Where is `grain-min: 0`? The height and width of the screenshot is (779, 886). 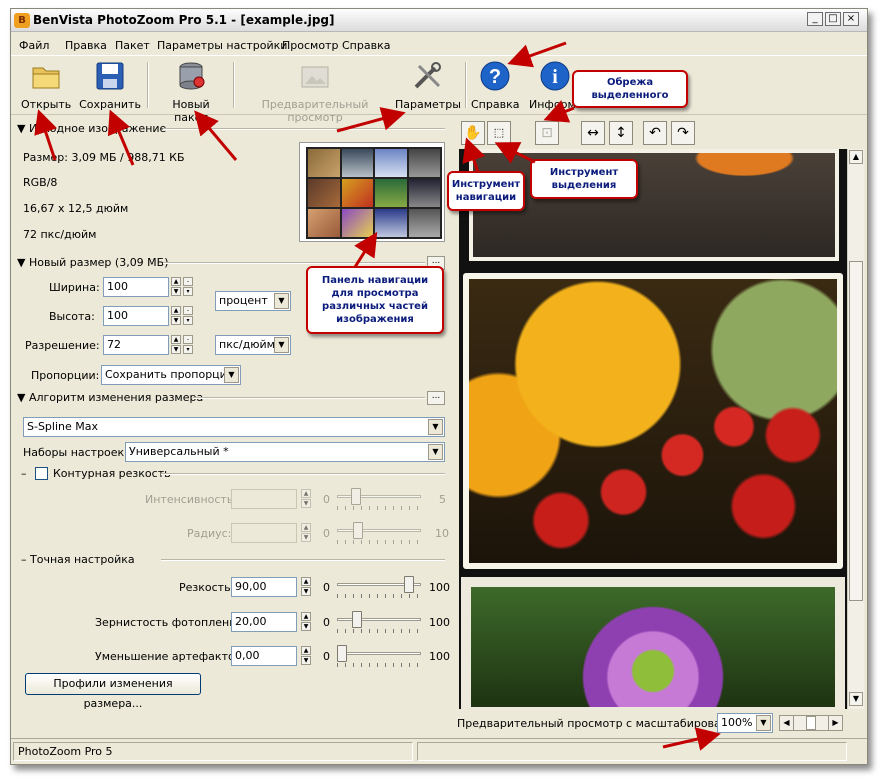 grain-min: 0 is located at coordinates (326, 622).